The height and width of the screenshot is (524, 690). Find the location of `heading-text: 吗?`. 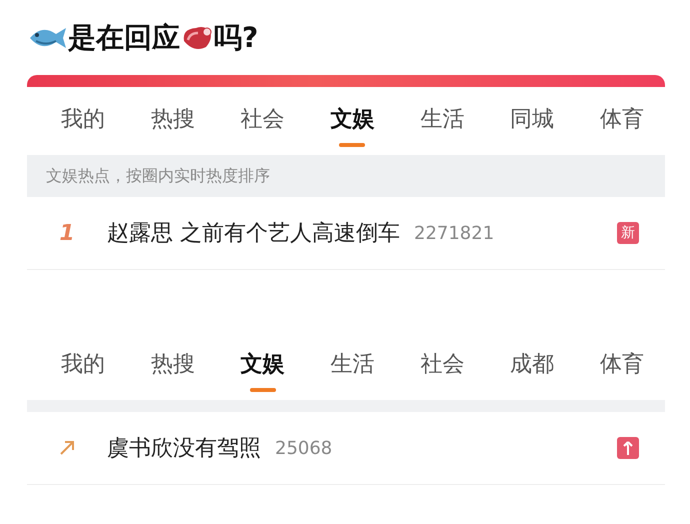

heading-text: 吗? is located at coordinates (236, 38).